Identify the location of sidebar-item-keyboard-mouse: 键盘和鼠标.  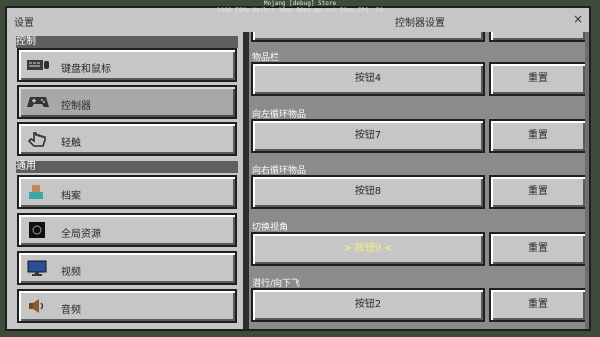
(127, 65).